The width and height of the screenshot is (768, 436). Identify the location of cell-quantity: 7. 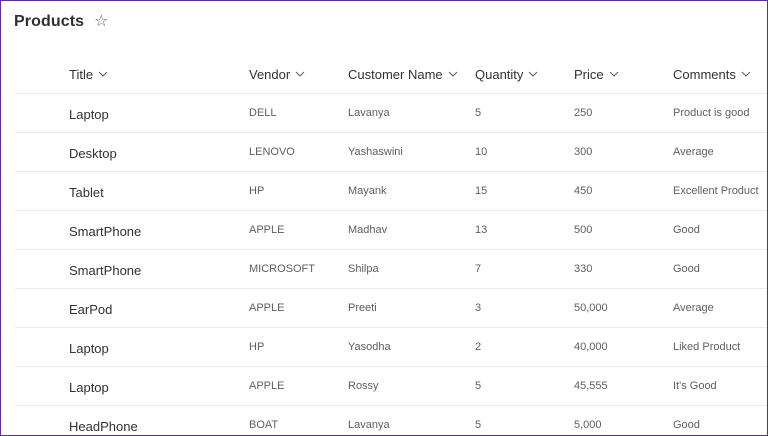
(478, 269).